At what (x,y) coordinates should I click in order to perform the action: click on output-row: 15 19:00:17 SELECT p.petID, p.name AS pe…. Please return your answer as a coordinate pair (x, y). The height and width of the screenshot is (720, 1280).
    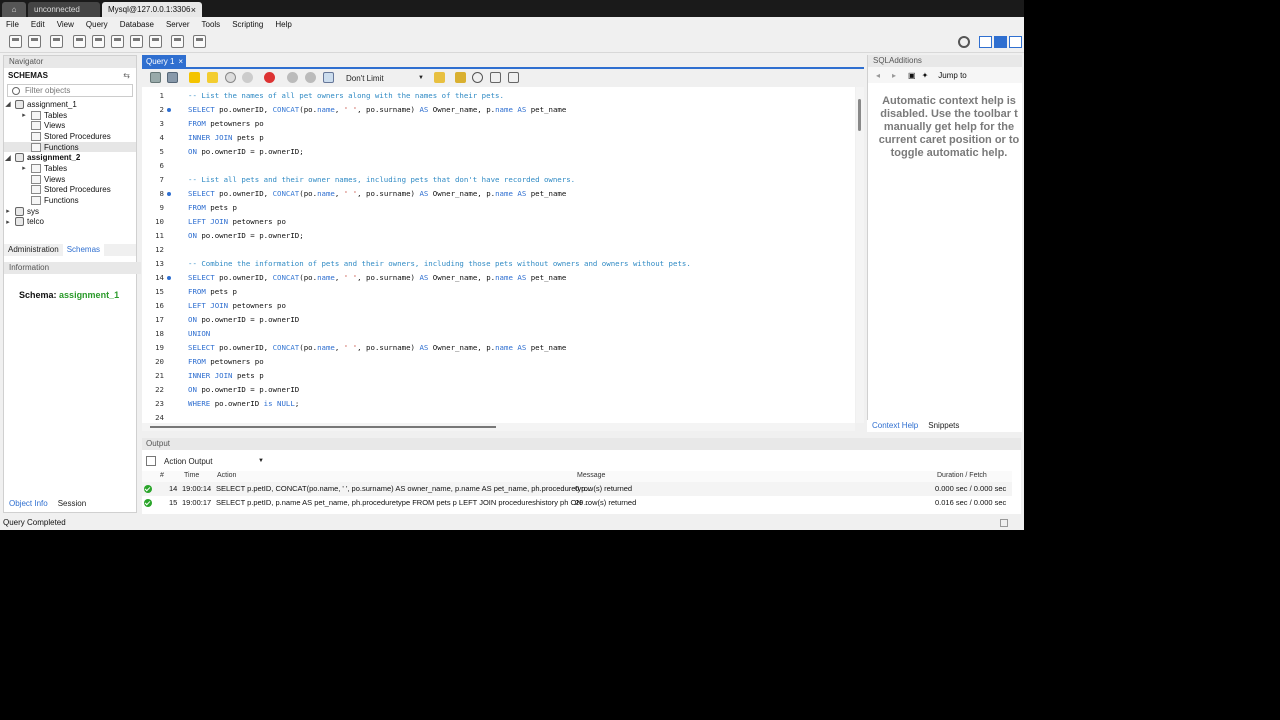
    Looking at the image, I should click on (577, 503).